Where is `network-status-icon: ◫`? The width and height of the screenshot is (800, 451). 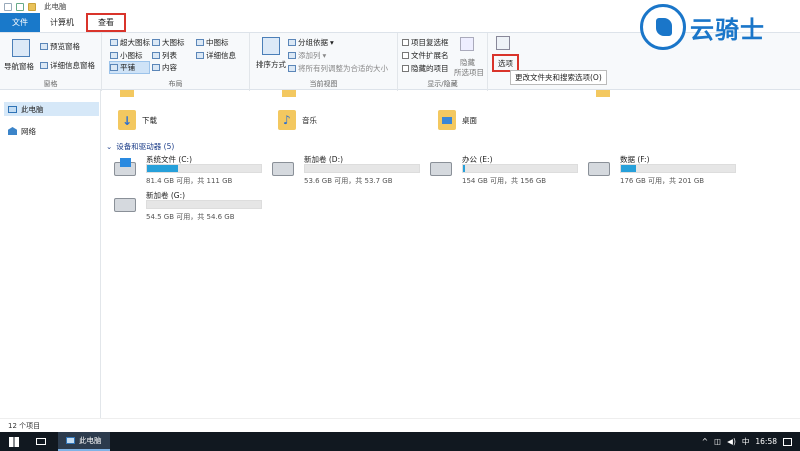
network-status-icon: ◫ is located at coordinates (717, 441).